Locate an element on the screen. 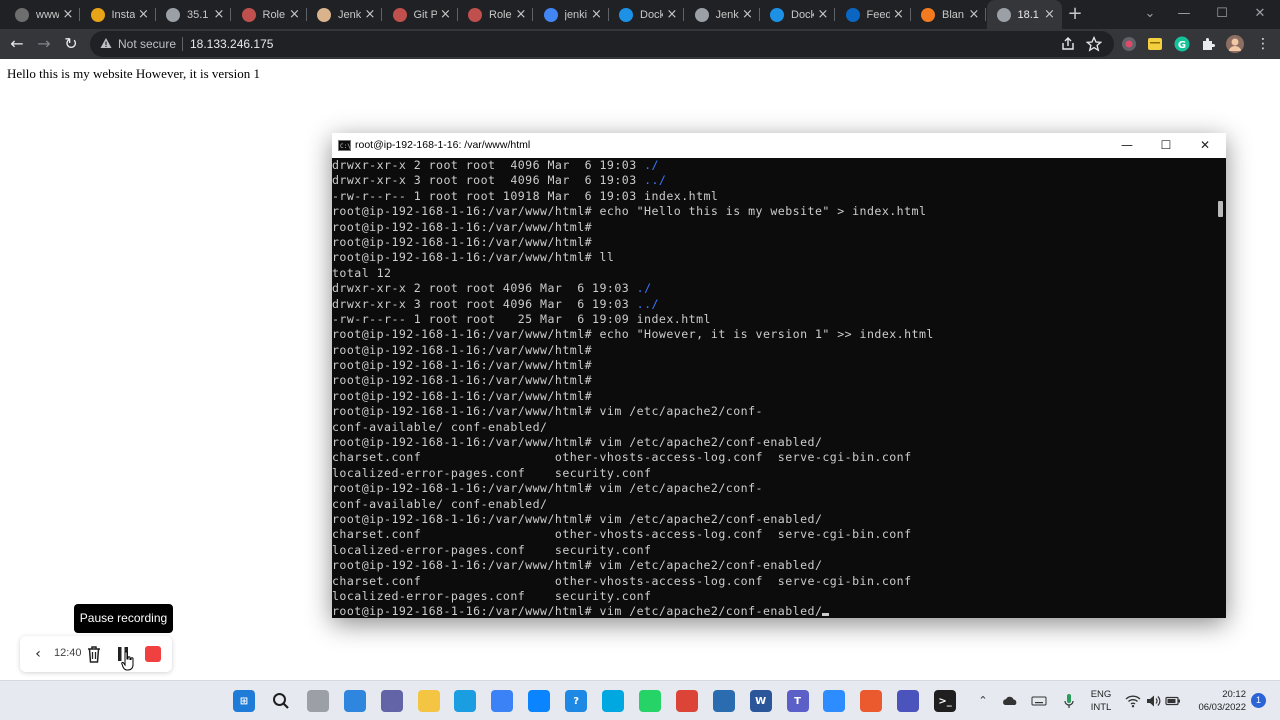  alexa-icon is located at coordinates (613, 701).